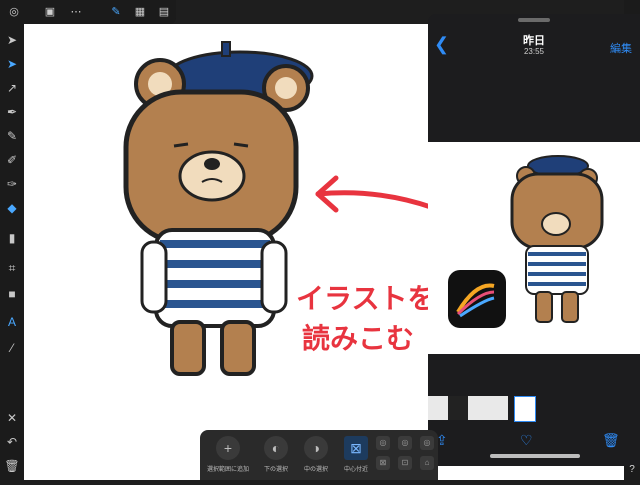  I want to click on help-icon: ?, so click(632, 470).